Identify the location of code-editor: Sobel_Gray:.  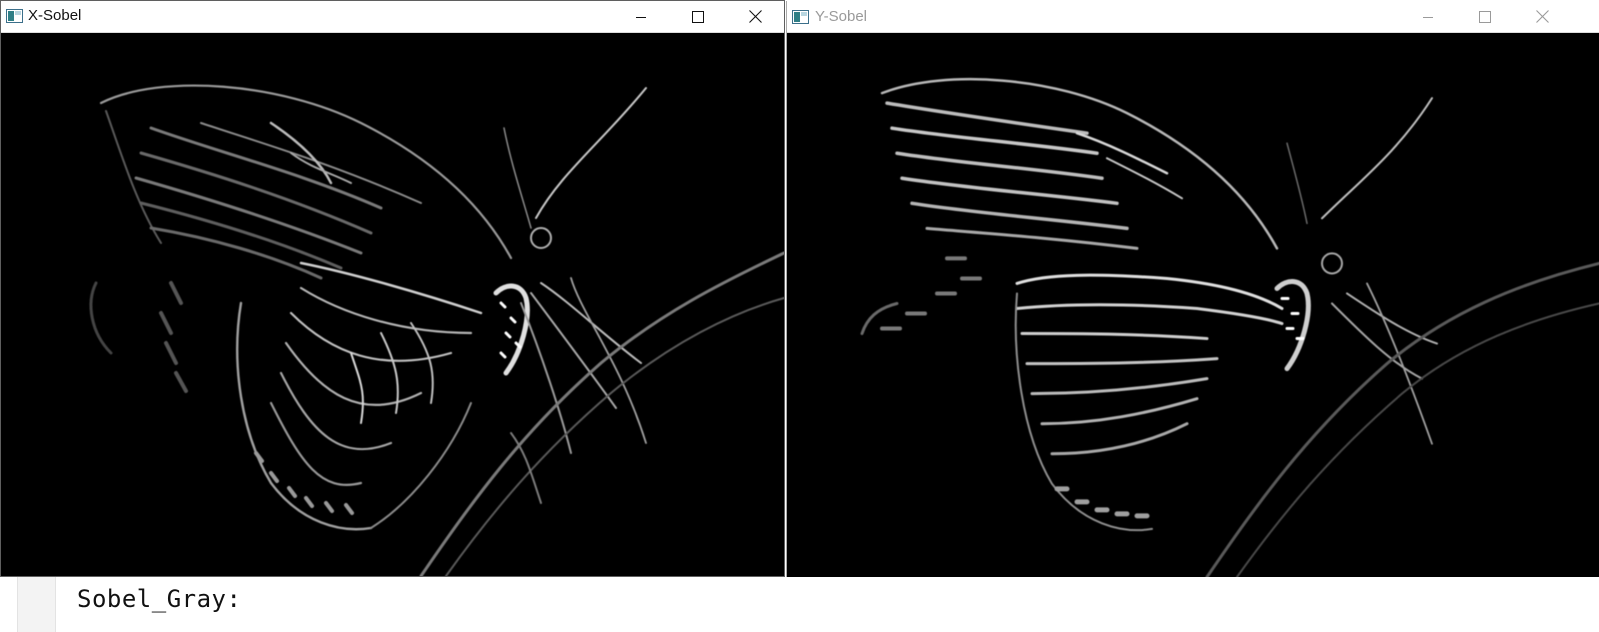
(799, 604).